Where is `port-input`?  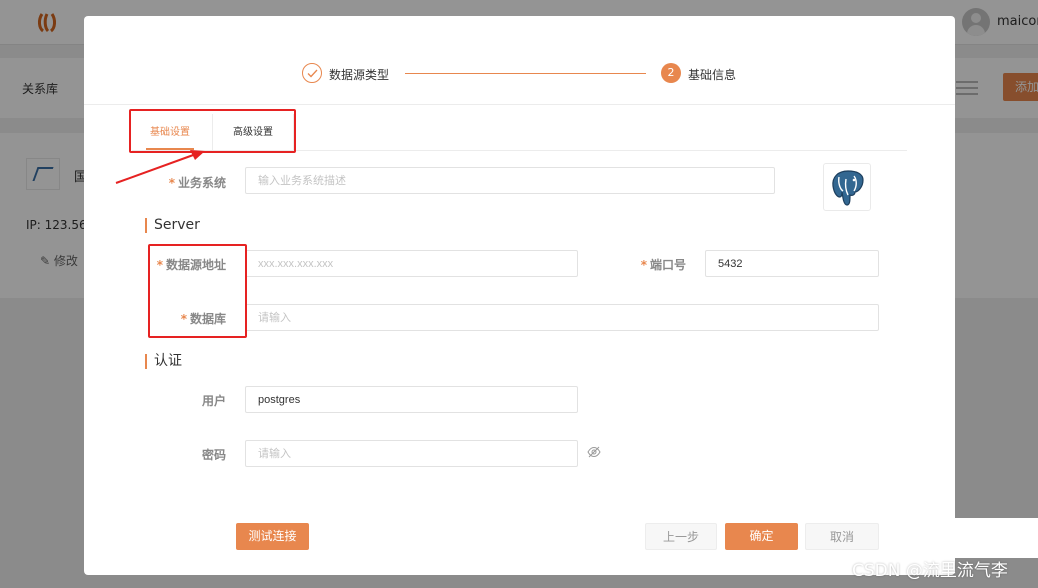
port-input is located at coordinates (792, 263).